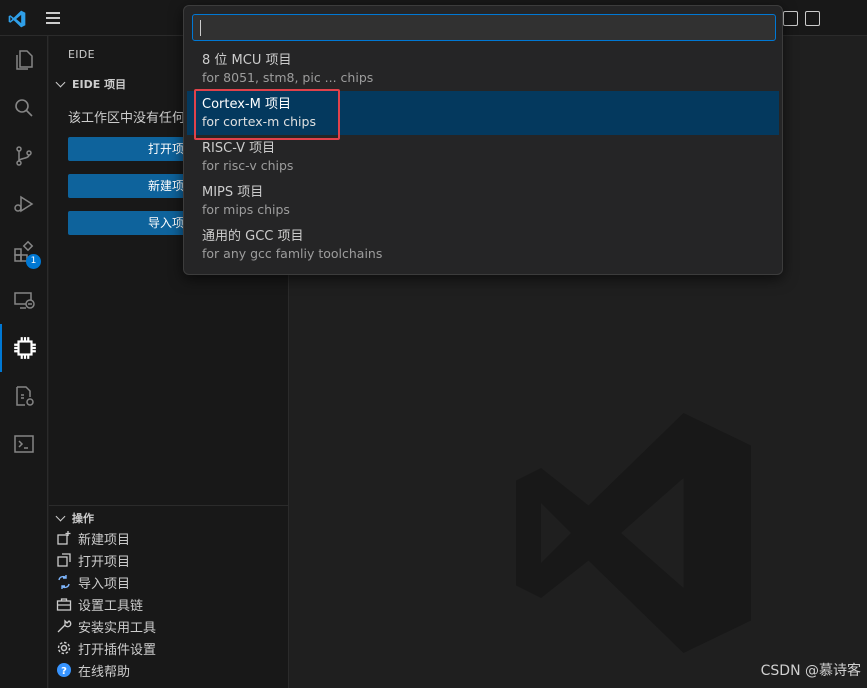 The height and width of the screenshot is (688, 867). Describe the element at coordinates (24, 348) in the screenshot. I see `eide-chip-icon` at that location.